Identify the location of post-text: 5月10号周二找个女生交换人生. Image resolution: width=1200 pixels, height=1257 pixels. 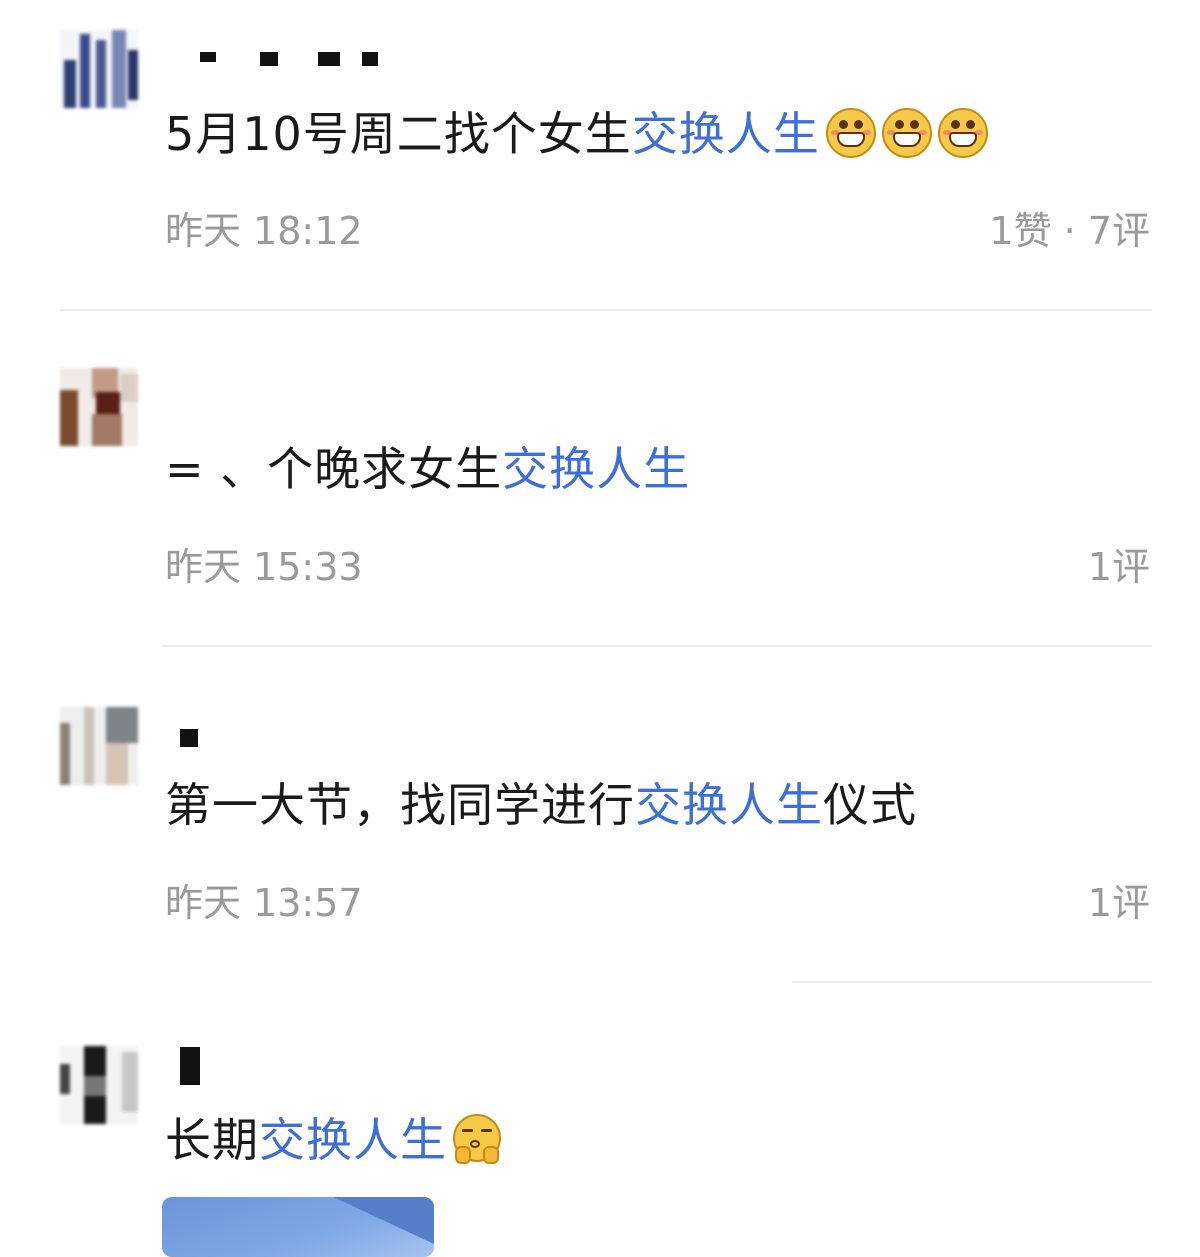
(576, 134).